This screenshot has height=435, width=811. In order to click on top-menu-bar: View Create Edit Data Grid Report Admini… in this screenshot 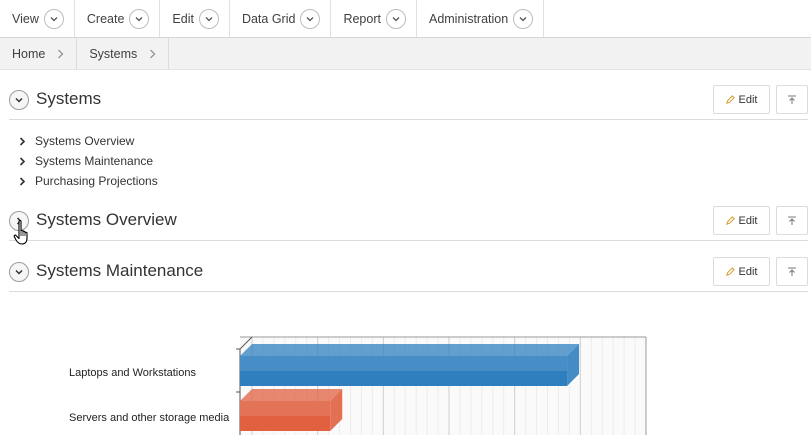, I will do `click(405, 19)`.